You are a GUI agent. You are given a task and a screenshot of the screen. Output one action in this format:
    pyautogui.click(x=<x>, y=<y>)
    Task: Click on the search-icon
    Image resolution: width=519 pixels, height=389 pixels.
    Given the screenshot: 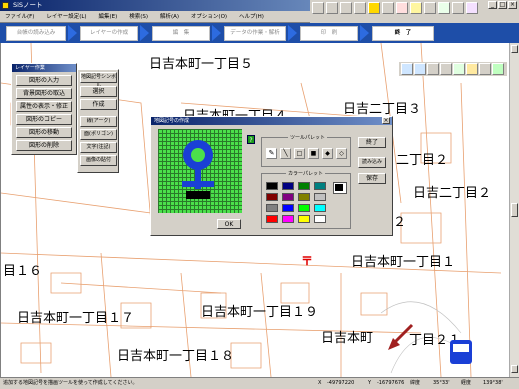 What is the action you would take?
    pyautogui.click(x=402, y=8)
    